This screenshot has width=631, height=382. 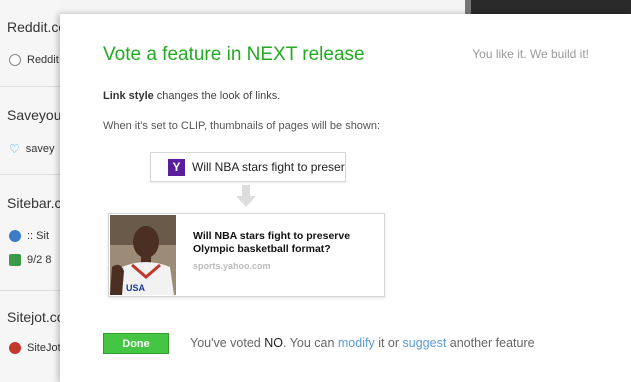 I want to click on arrow-down-icon, so click(x=246, y=196).